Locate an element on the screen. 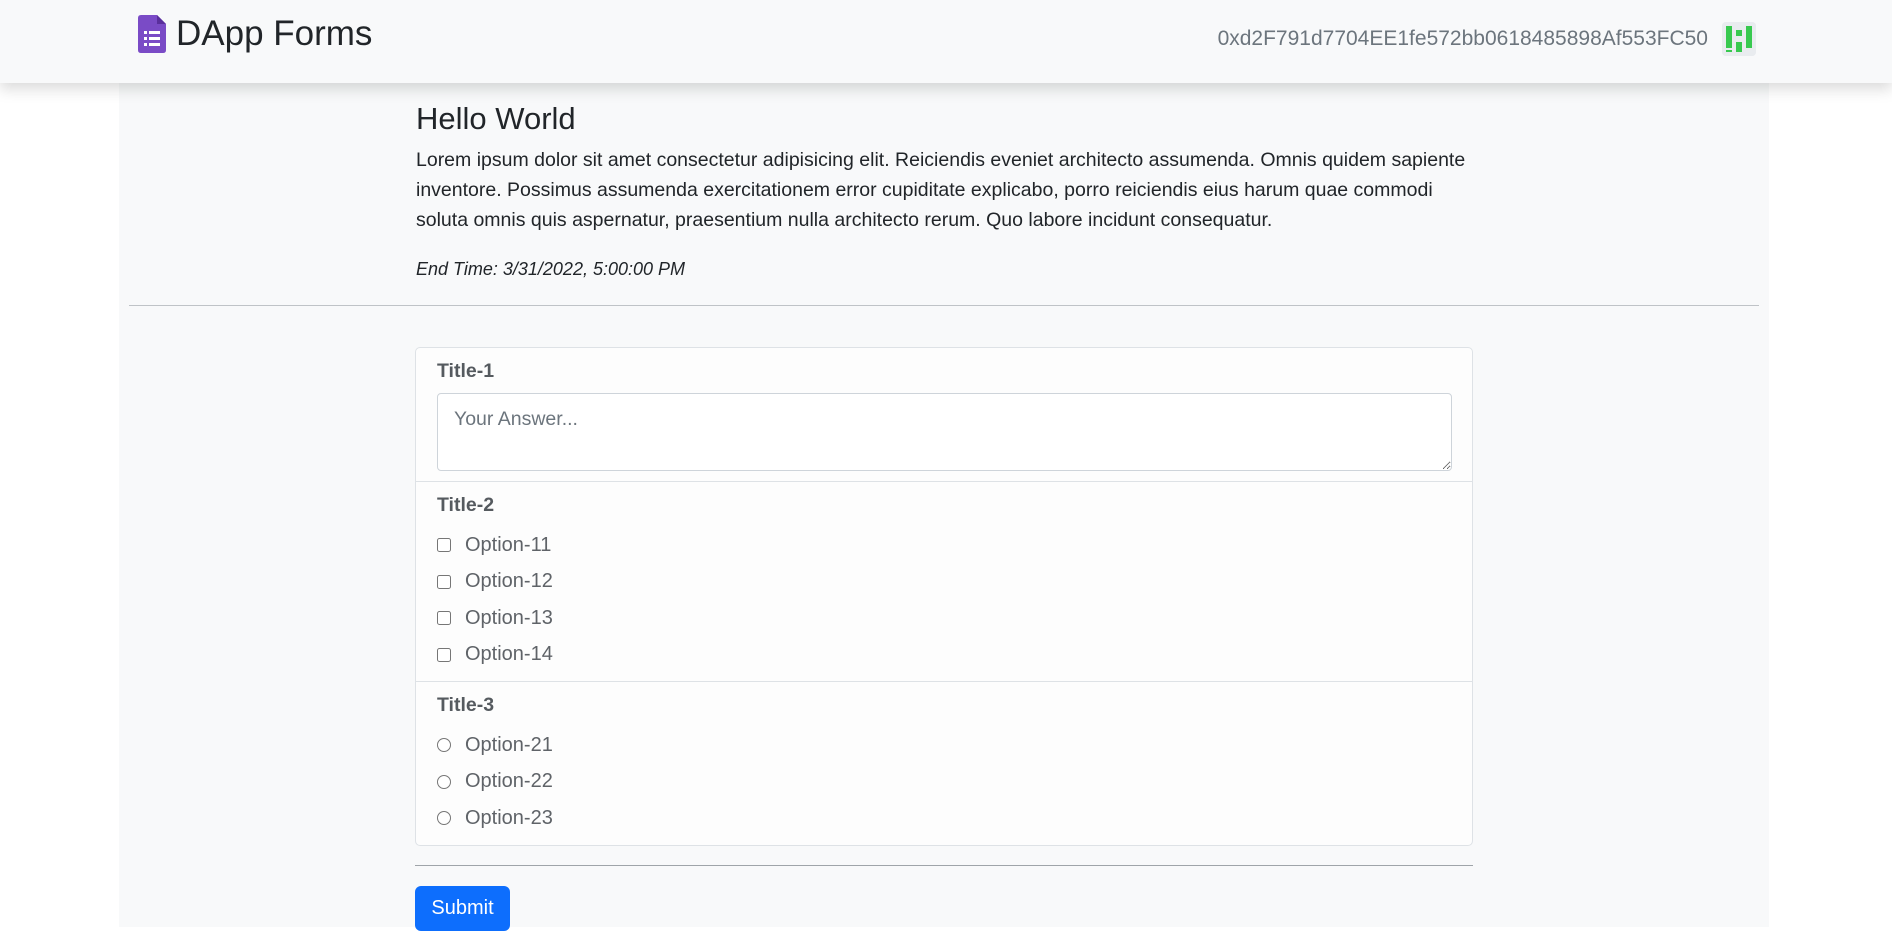  radio-option: Option-23 is located at coordinates (944, 818).